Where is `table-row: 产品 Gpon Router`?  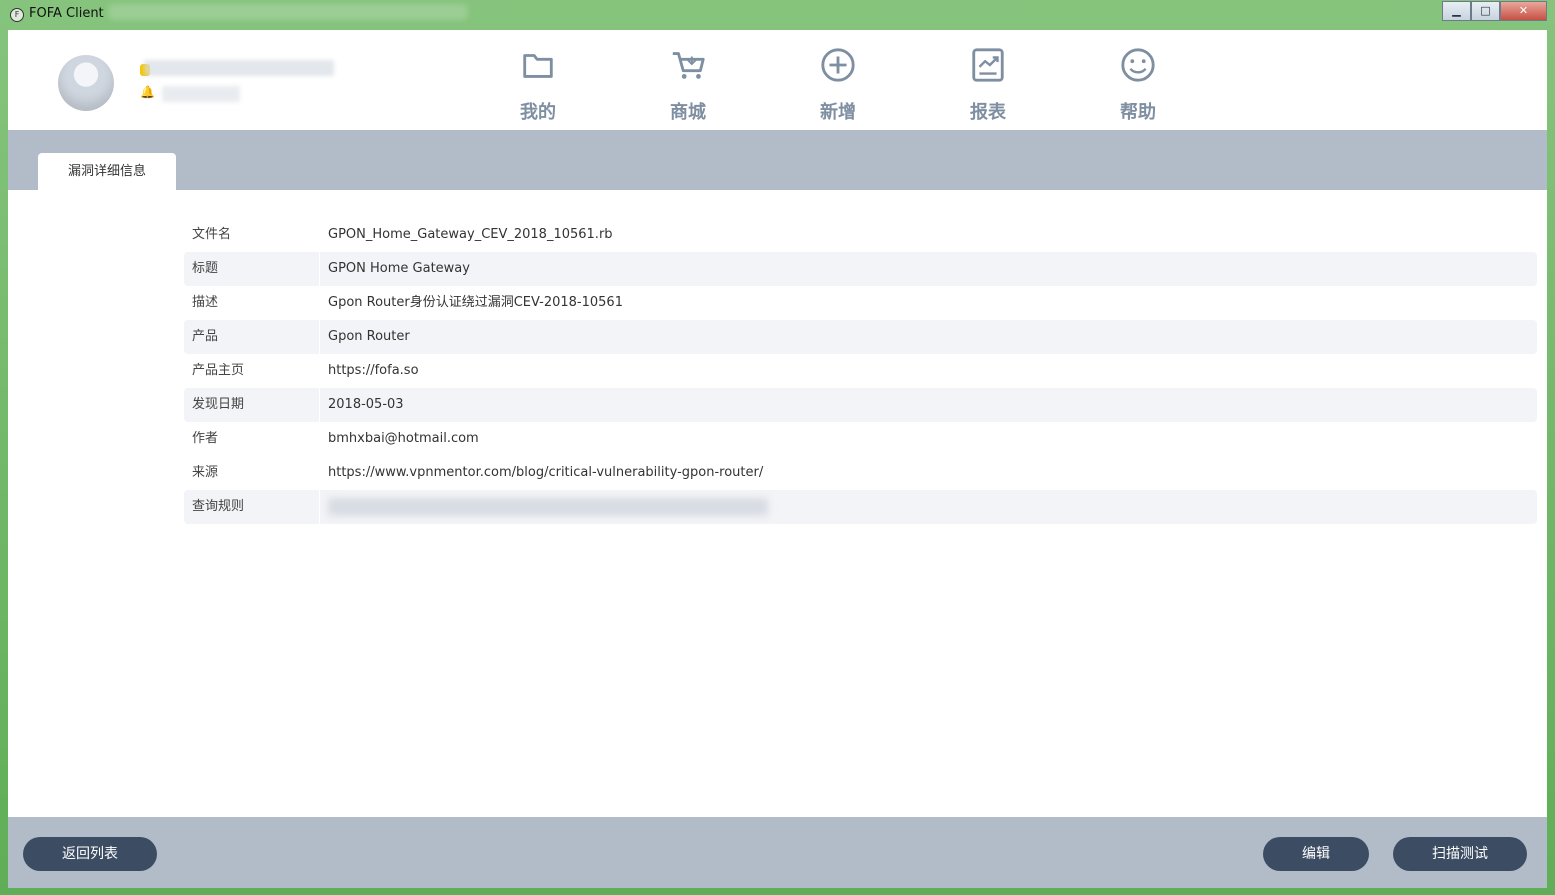
table-row: 产品 Gpon Router is located at coordinates (860, 337).